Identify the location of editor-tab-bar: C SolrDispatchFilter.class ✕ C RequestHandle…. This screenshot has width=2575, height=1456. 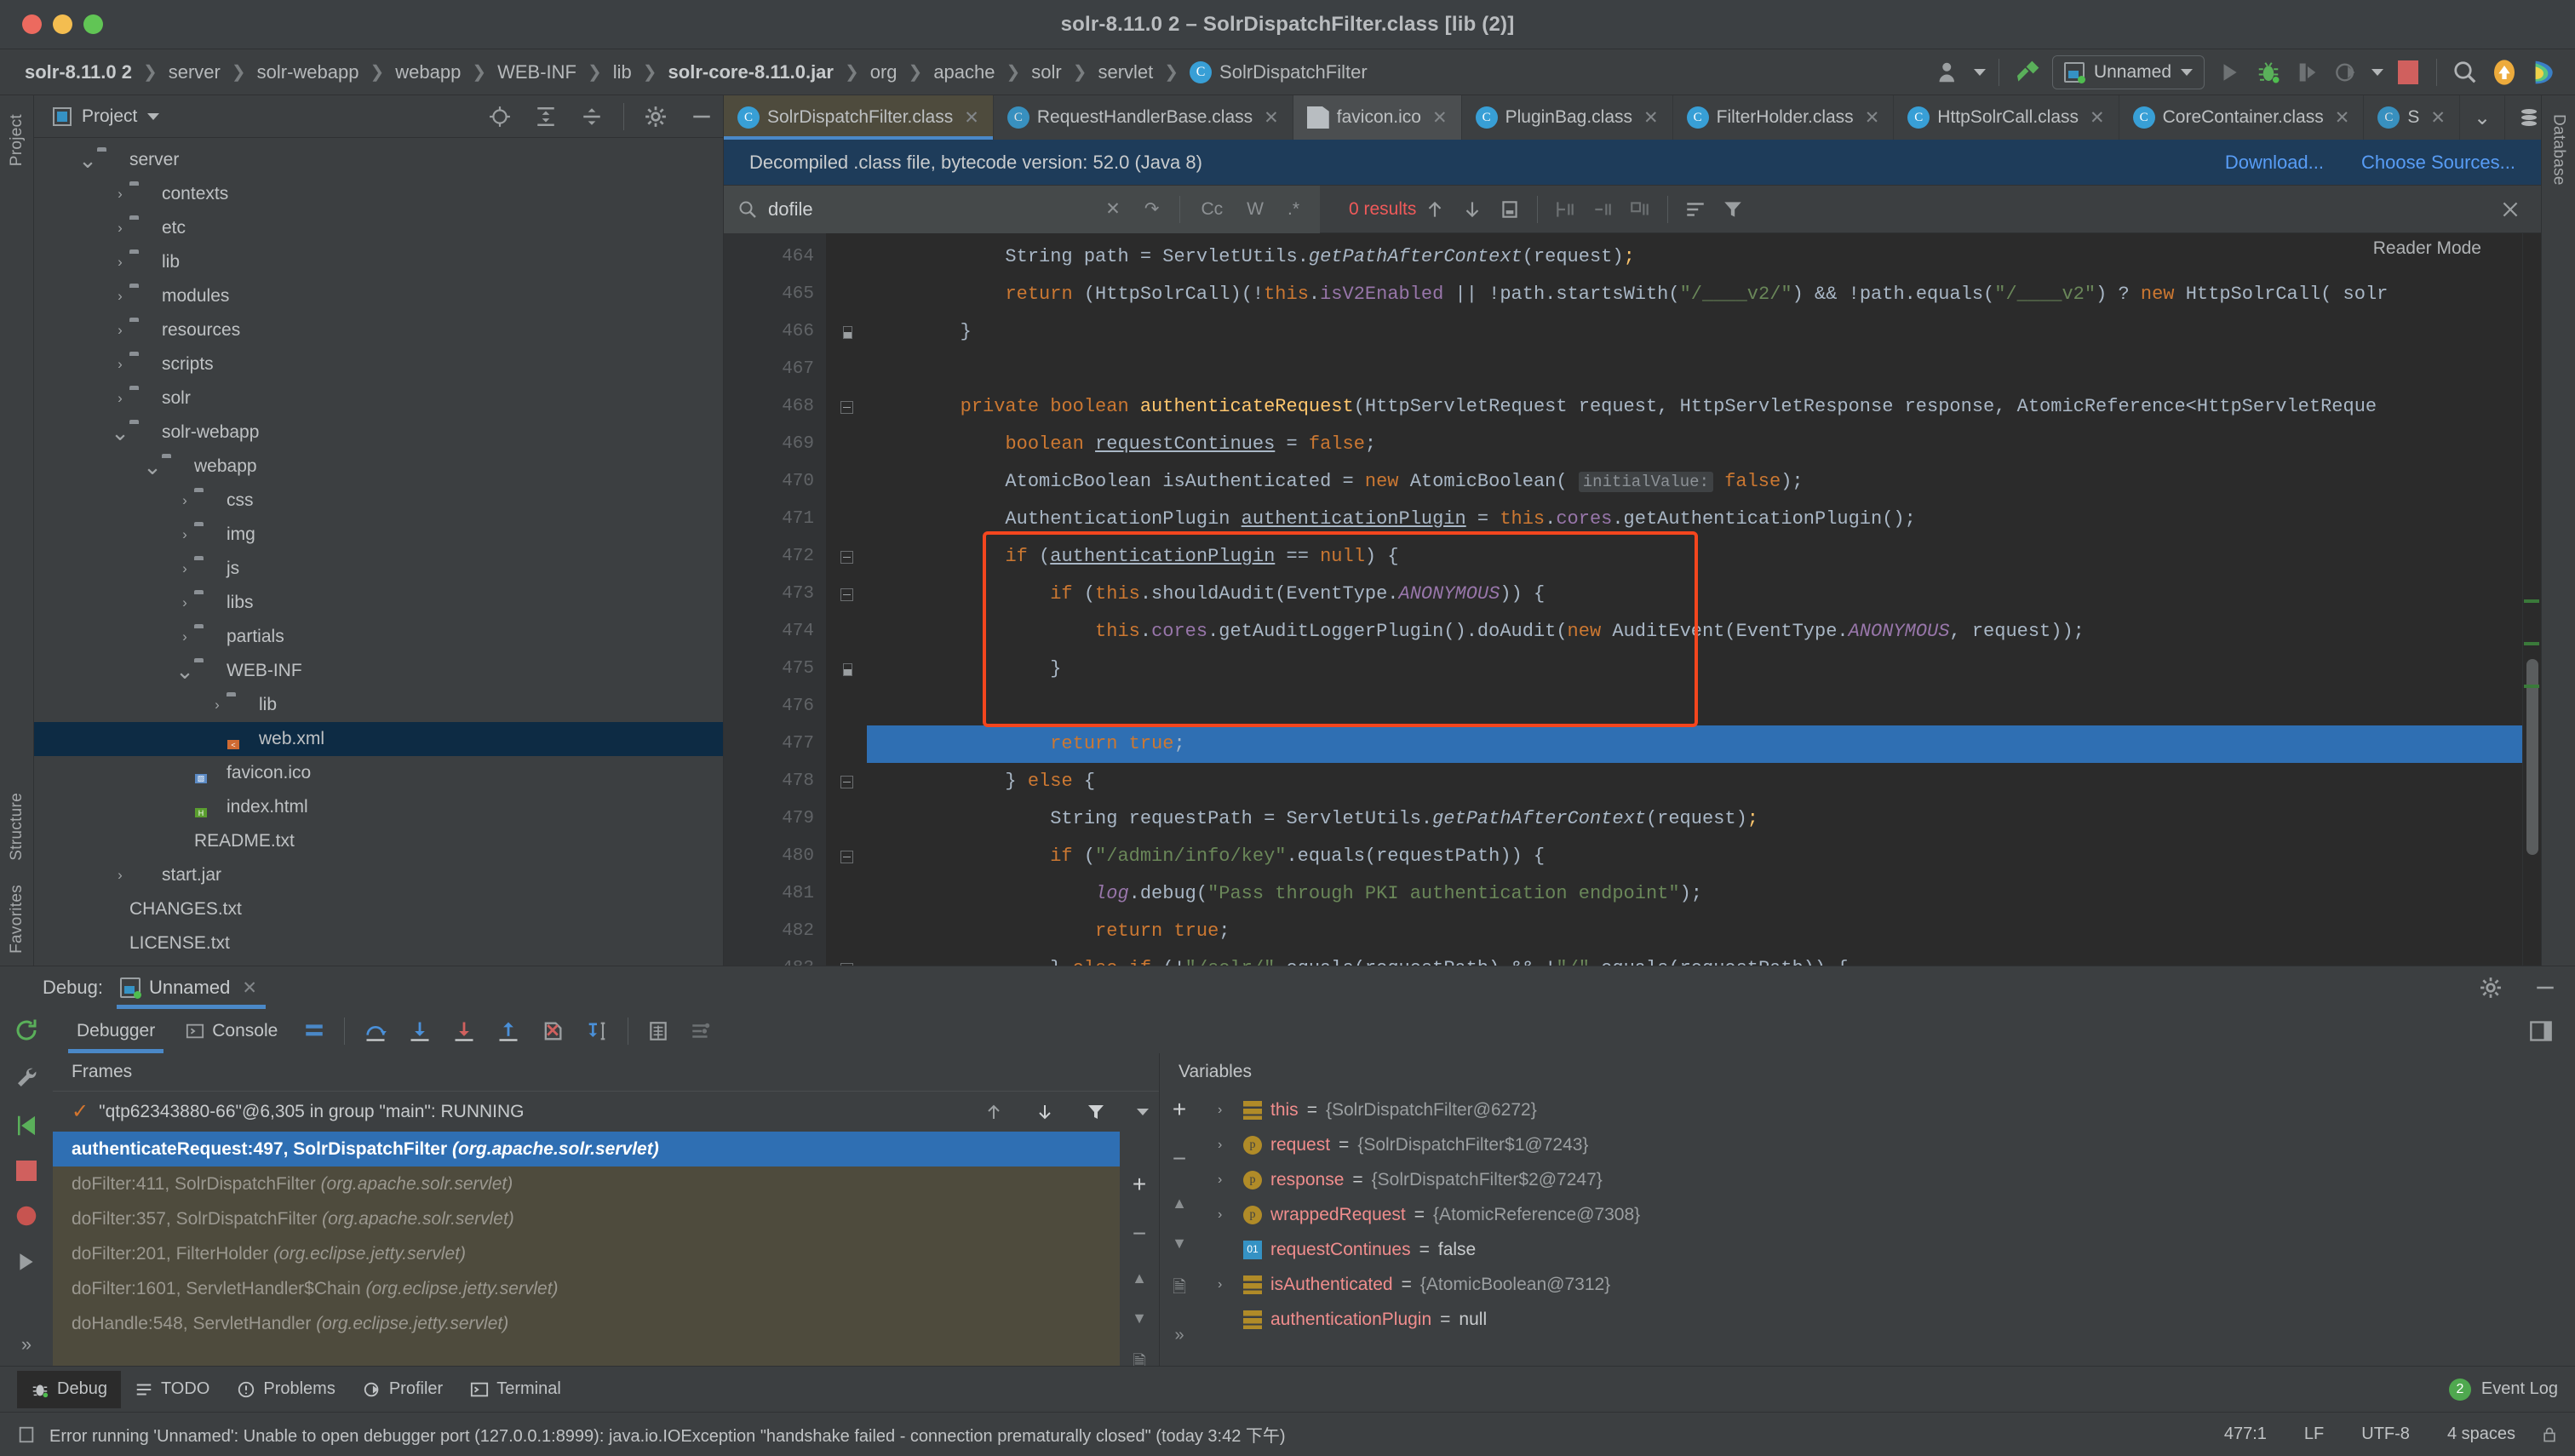
(1632, 117).